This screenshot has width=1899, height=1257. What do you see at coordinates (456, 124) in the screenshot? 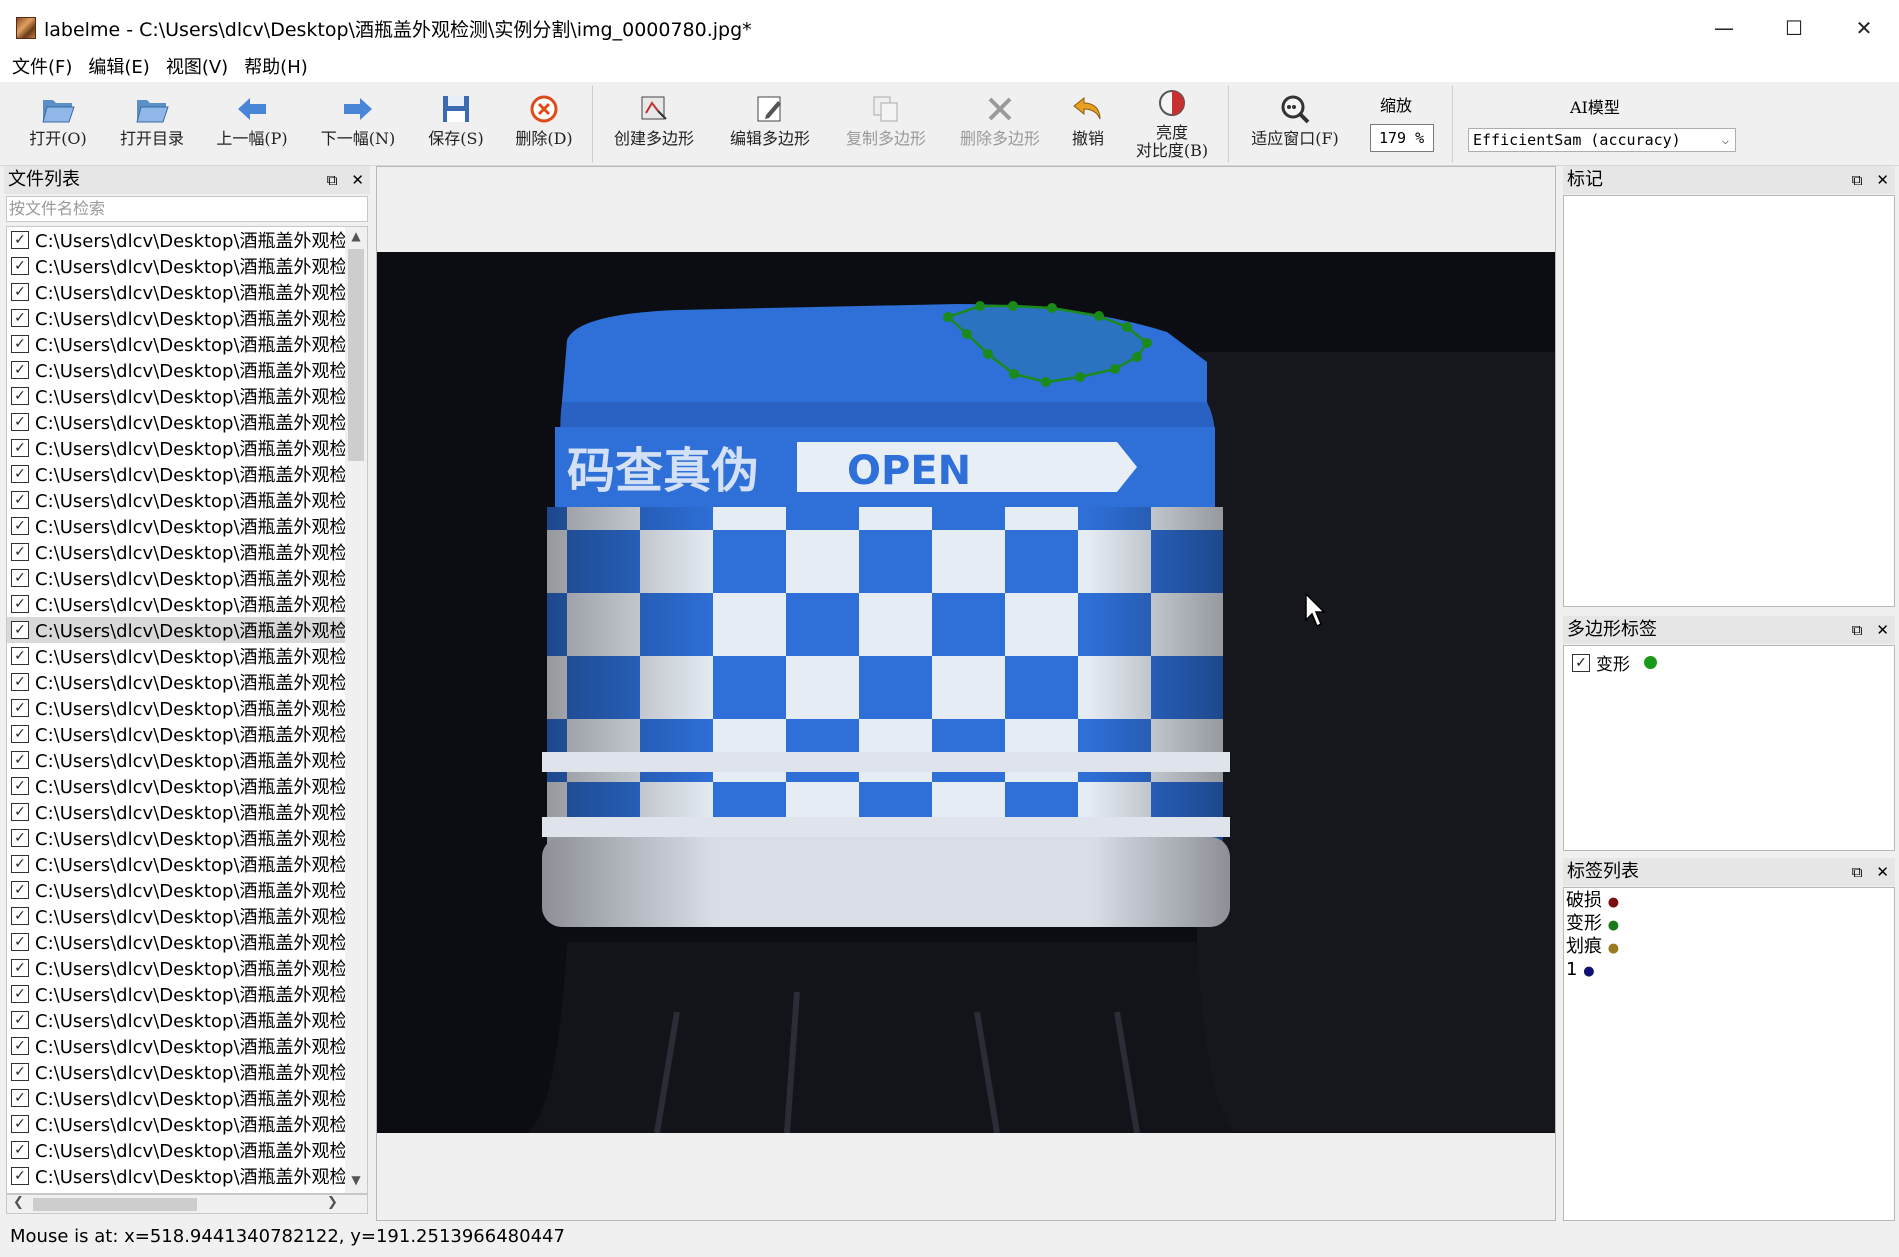
I see `save-button: 保存(S)` at bounding box center [456, 124].